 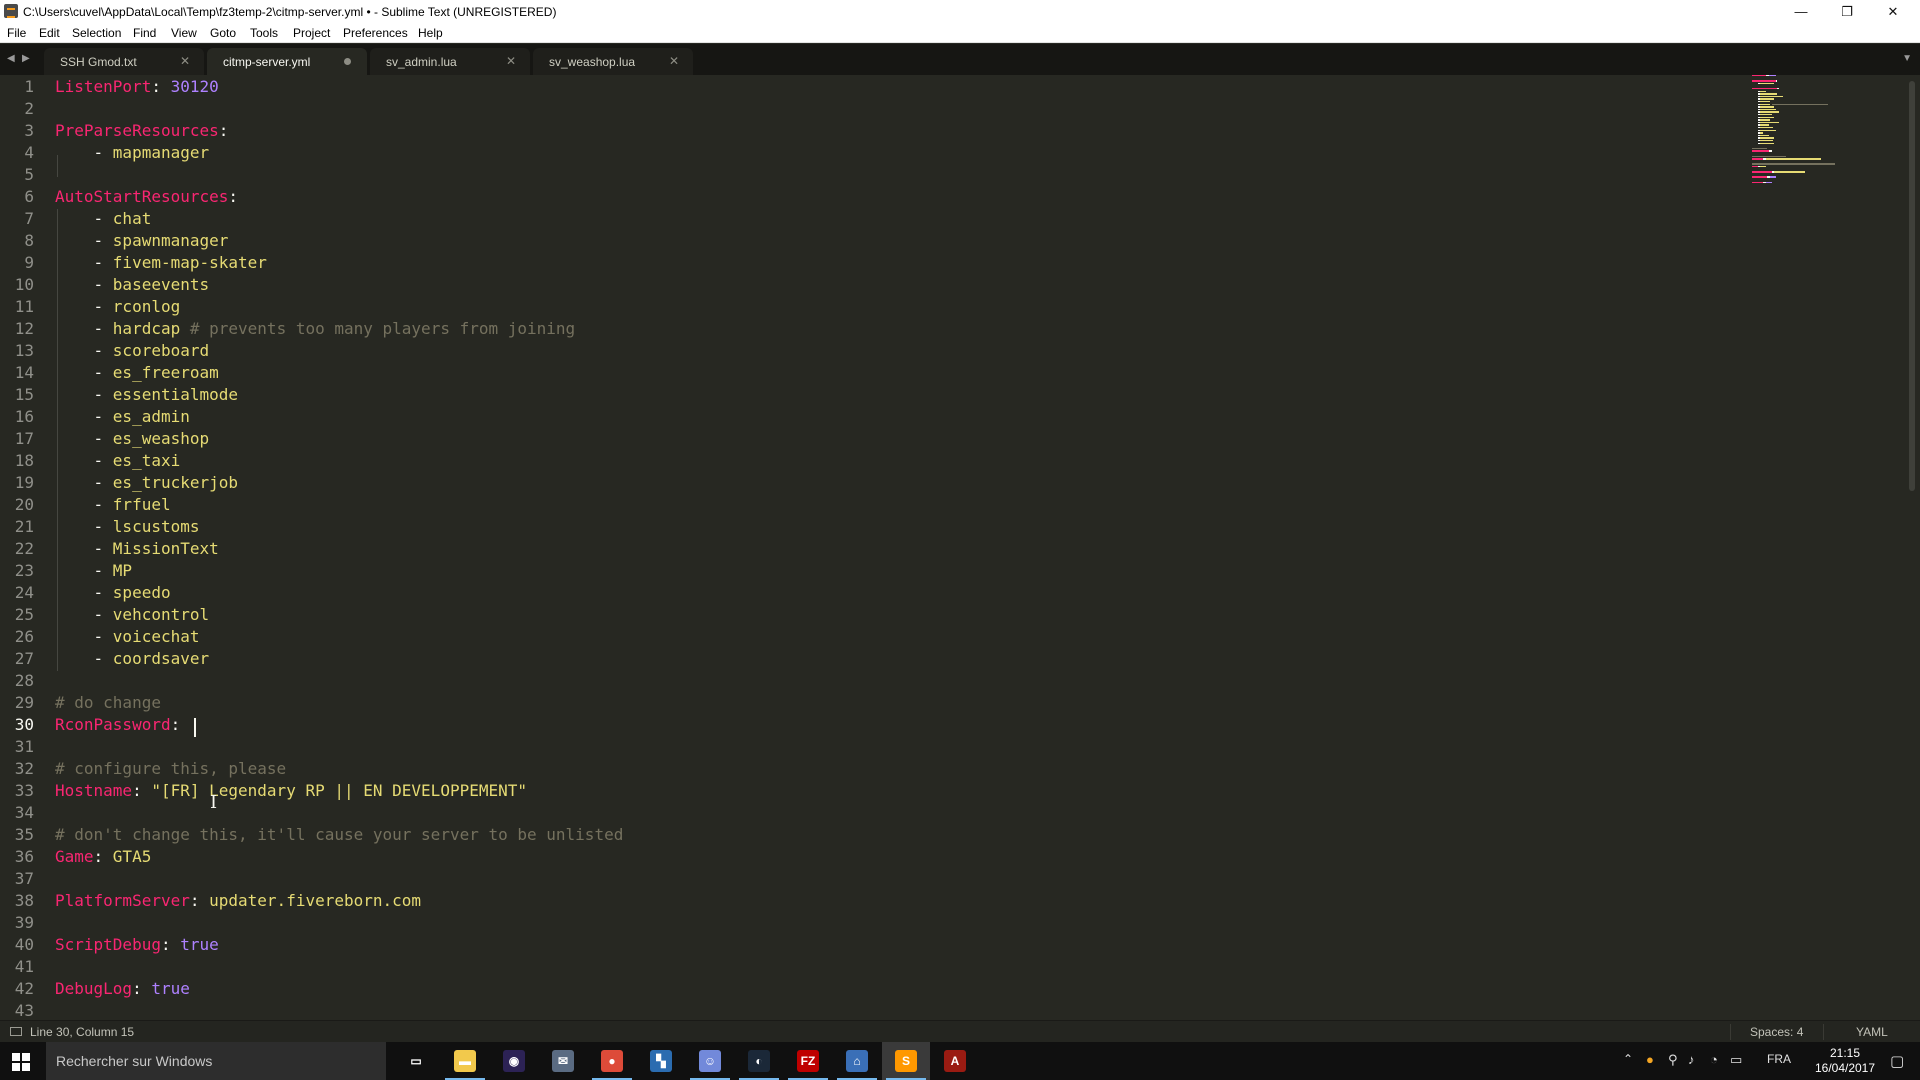 I want to click on discord-taskbar-button: ☺, so click(x=710, y=1061).